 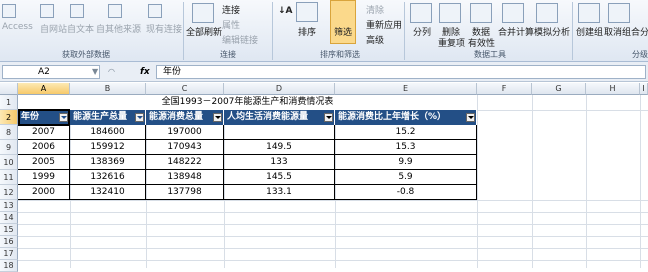 I want to click on table-cell: 197000, so click(x=185, y=132).